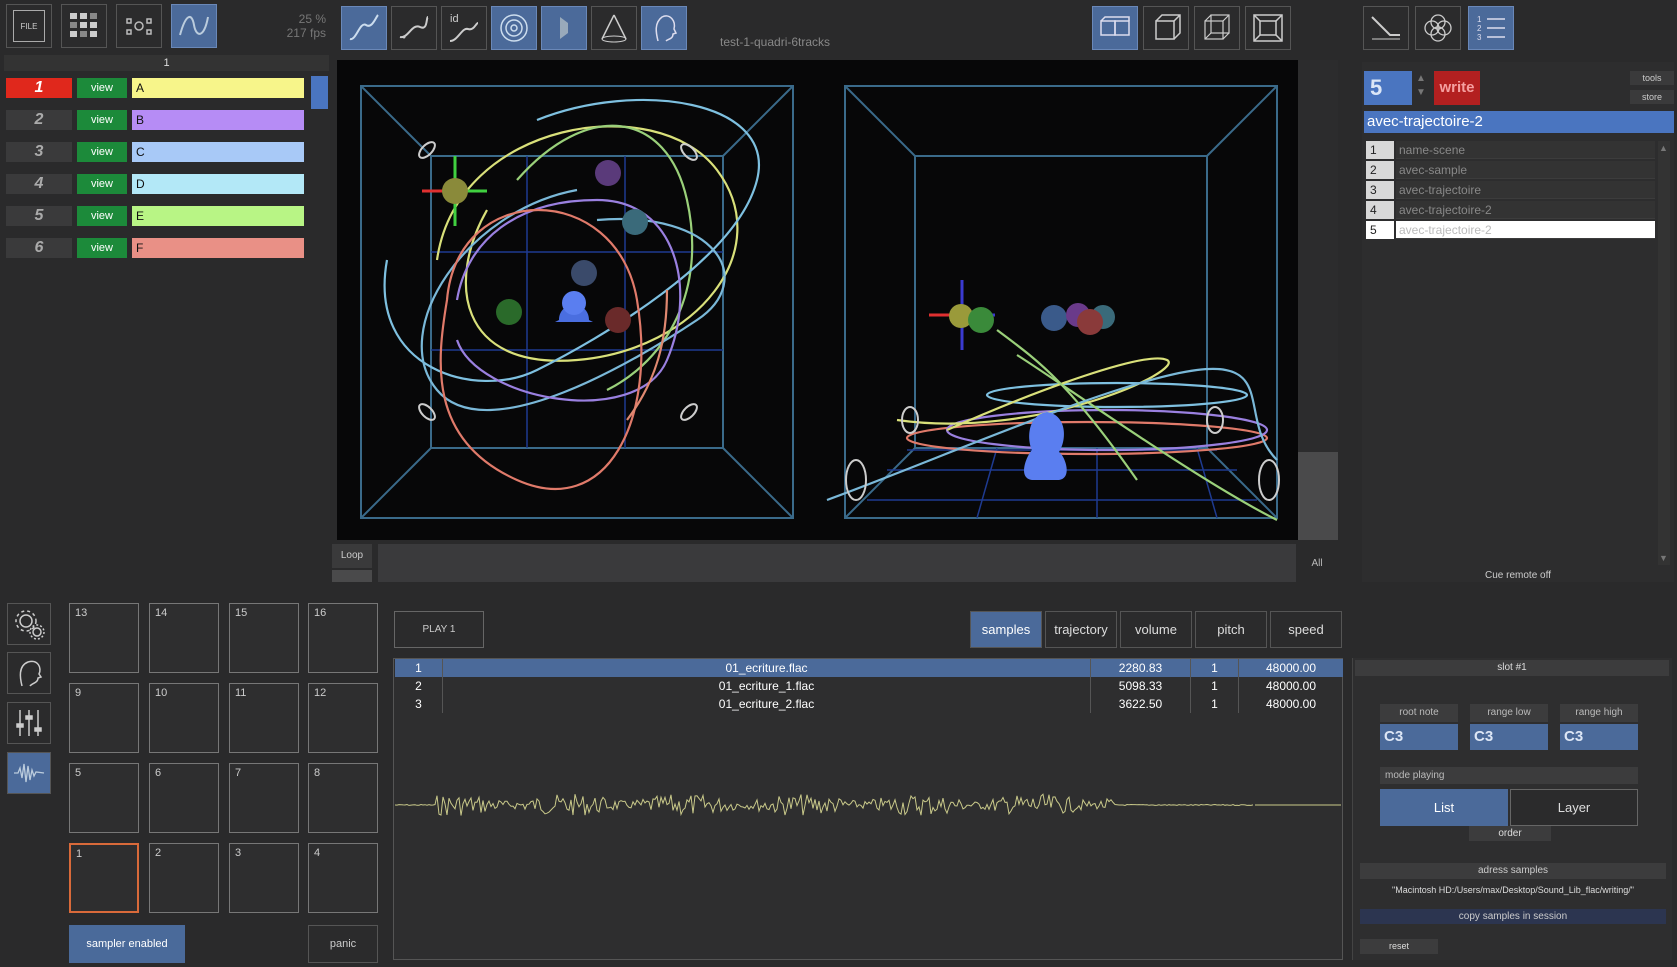  I want to click on wire-cube-icon, so click(1217, 27).